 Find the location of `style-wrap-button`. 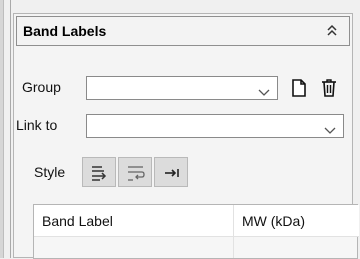

style-wrap-button is located at coordinates (135, 172).